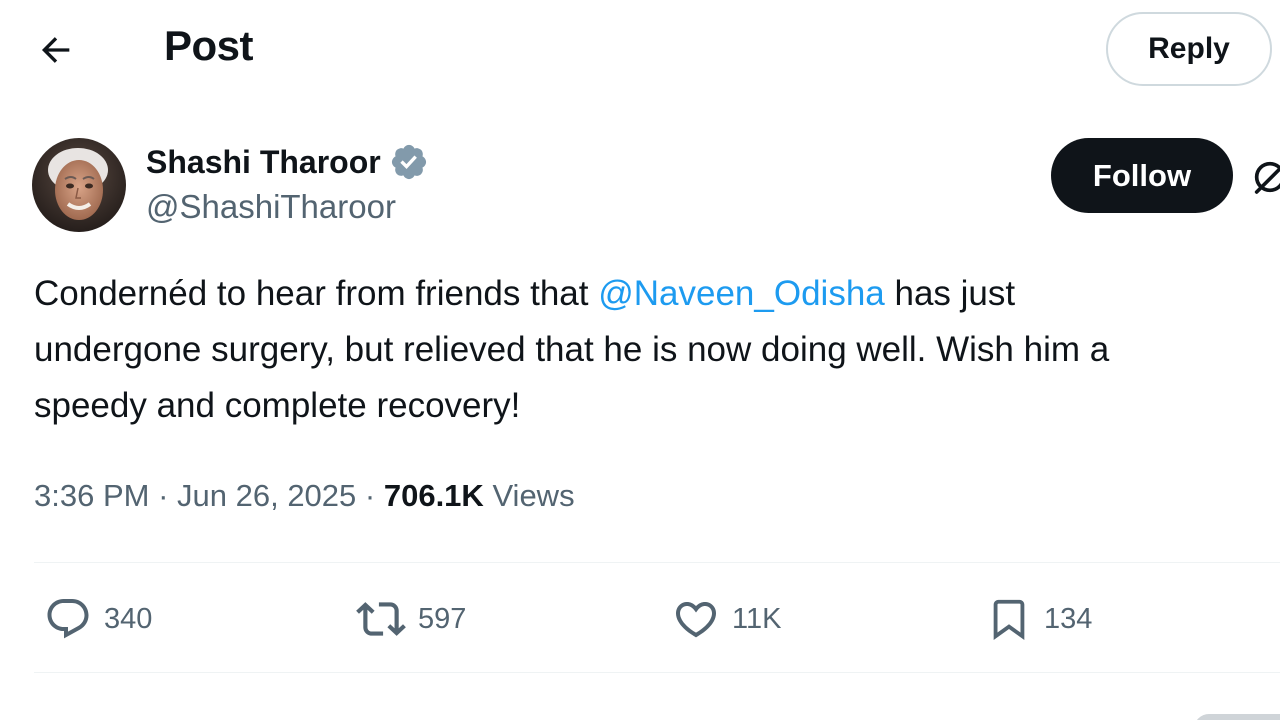 The height and width of the screenshot is (720, 1280). Describe the element at coordinates (726, 619) in the screenshot. I see `like-action: 11K` at that location.